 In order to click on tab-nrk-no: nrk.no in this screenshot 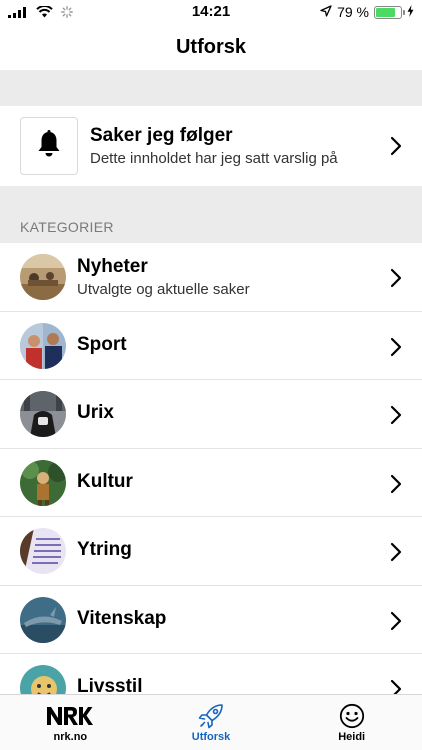, I will do `click(70, 722)`.